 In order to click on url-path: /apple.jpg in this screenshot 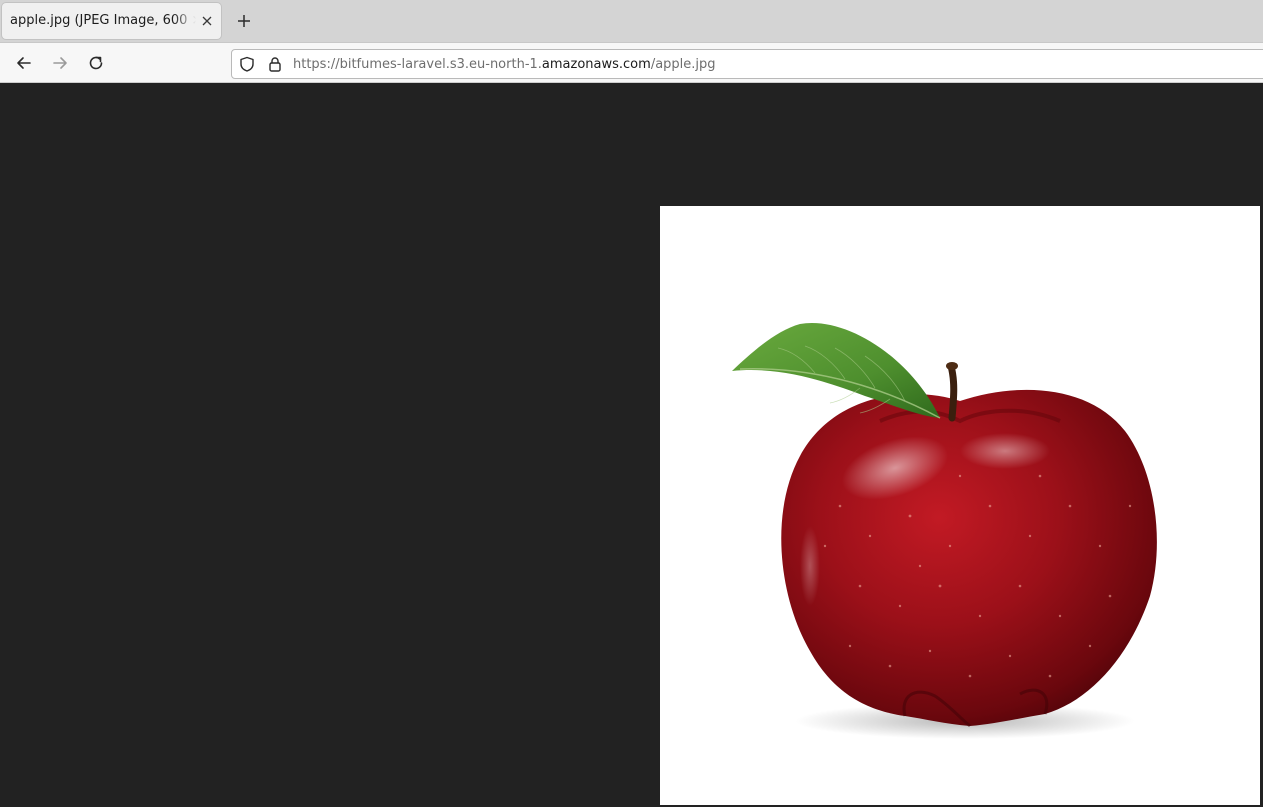, I will do `click(683, 64)`.